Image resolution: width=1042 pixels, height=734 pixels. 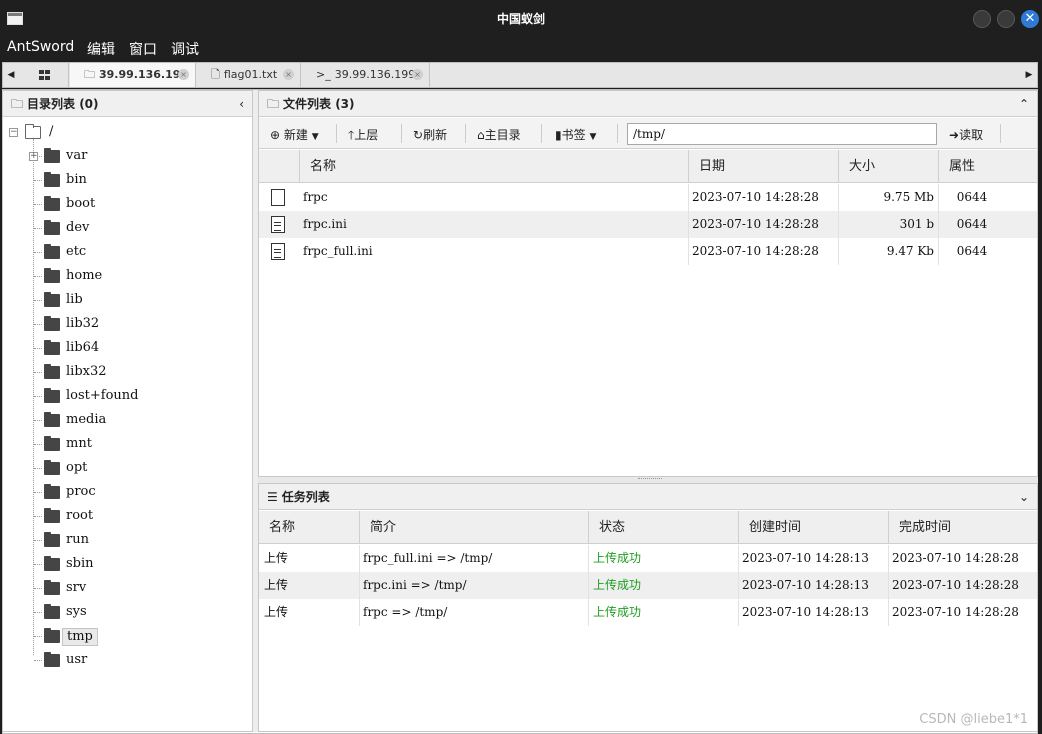 What do you see at coordinates (763, 166) in the screenshot?
I see `header-date: 日期` at bounding box center [763, 166].